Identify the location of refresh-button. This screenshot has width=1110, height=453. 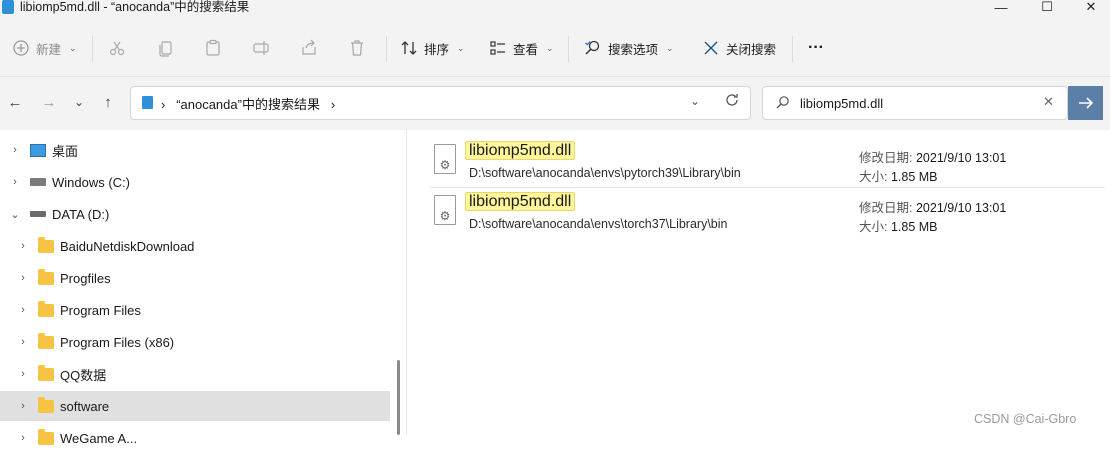
(732, 101).